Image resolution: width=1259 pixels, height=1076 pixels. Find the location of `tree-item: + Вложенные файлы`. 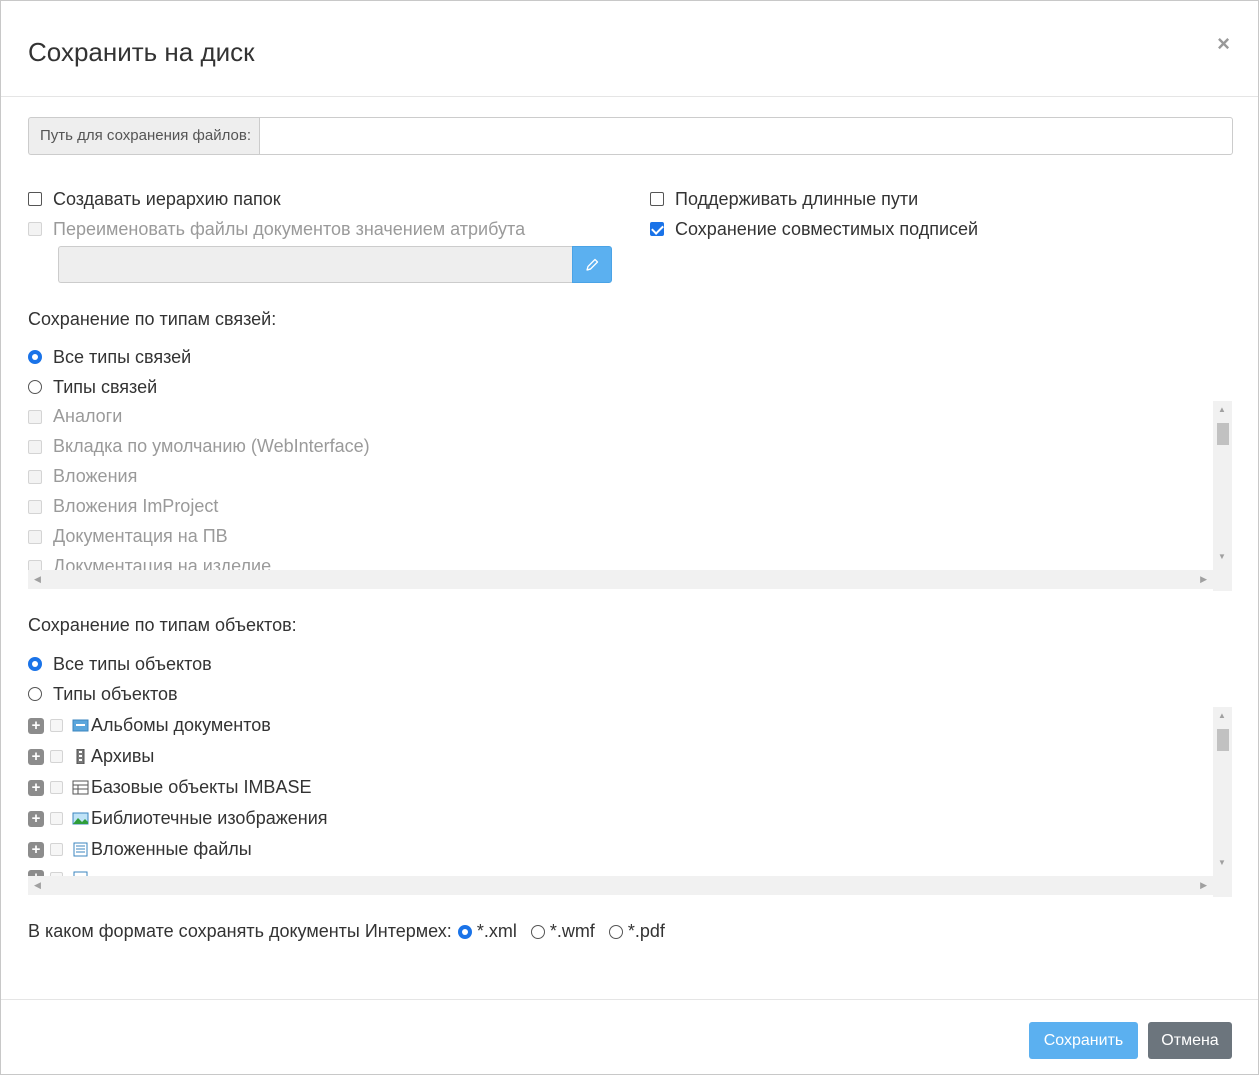

tree-item: + Вложенные файлы is located at coordinates (140, 849).